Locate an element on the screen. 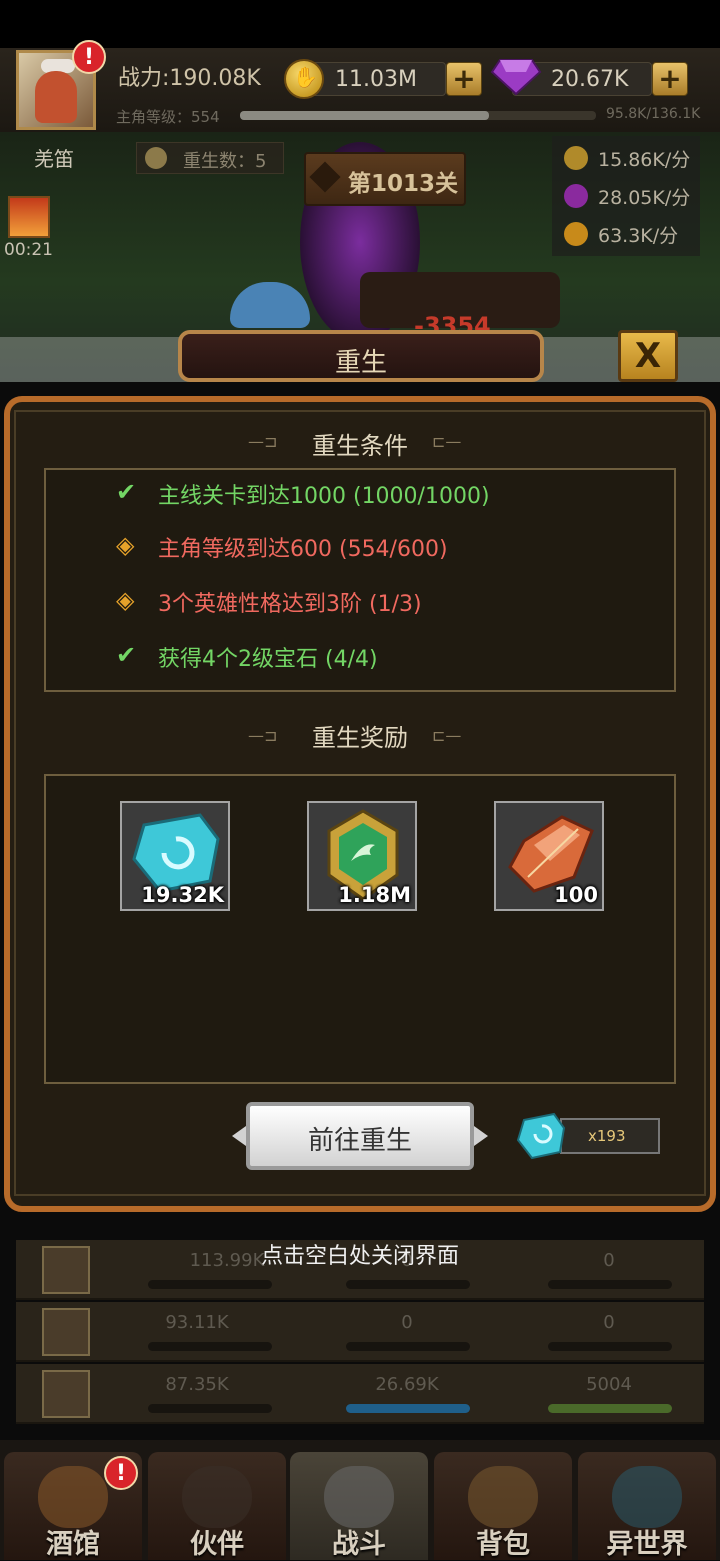 This screenshot has height=1561, width=720. exp-icon is located at coordinates (576, 196).